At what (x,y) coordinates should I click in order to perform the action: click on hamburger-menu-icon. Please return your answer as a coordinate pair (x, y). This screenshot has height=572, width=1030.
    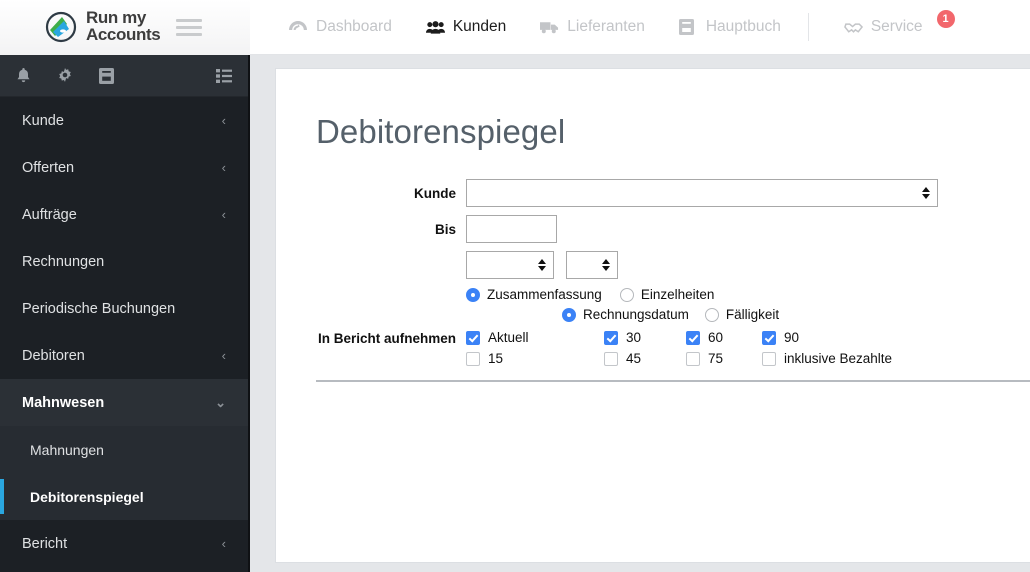
    Looking at the image, I should click on (189, 27).